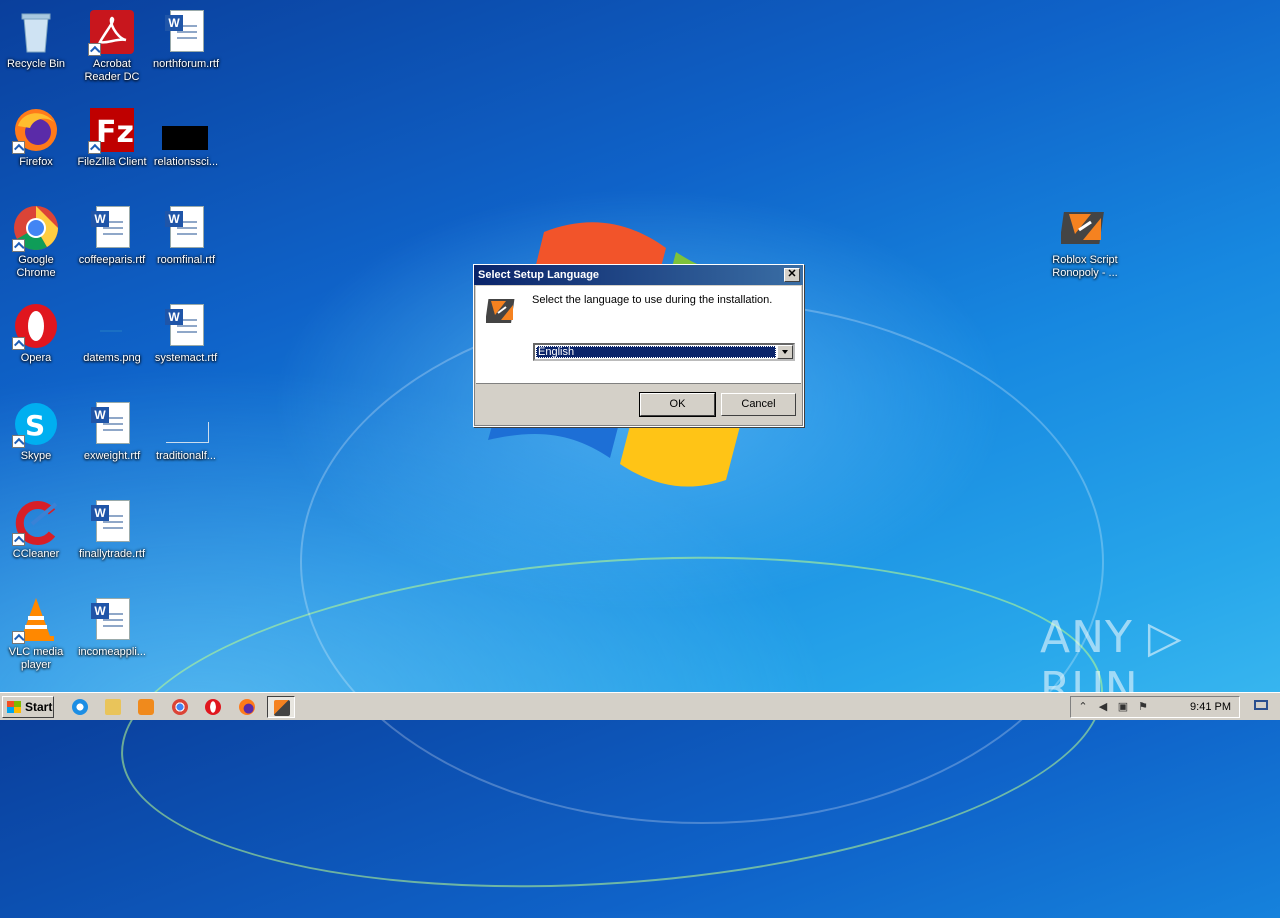 This screenshot has height=918, width=1280. Describe the element at coordinates (1210, 707) in the screenshot. I see `clock: 9:41 PM` at that location.